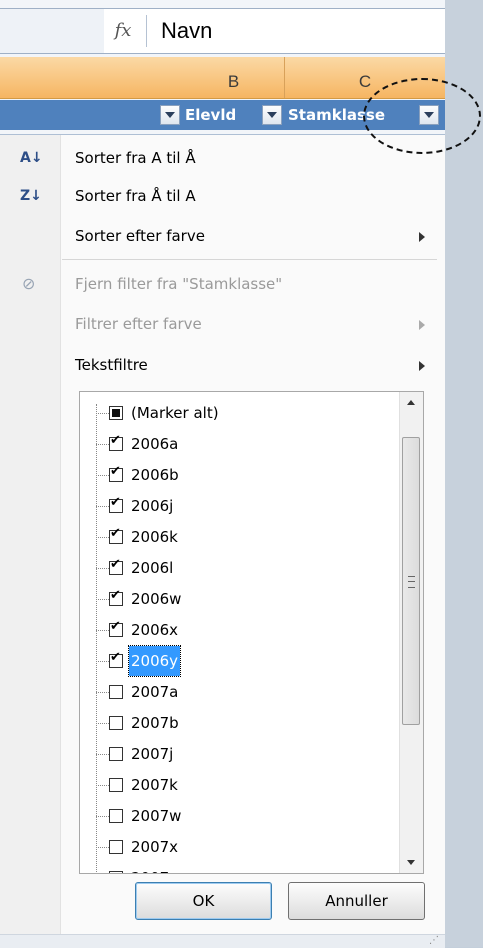  I want to click on cancel-button: Annuller, so click(356, 901).